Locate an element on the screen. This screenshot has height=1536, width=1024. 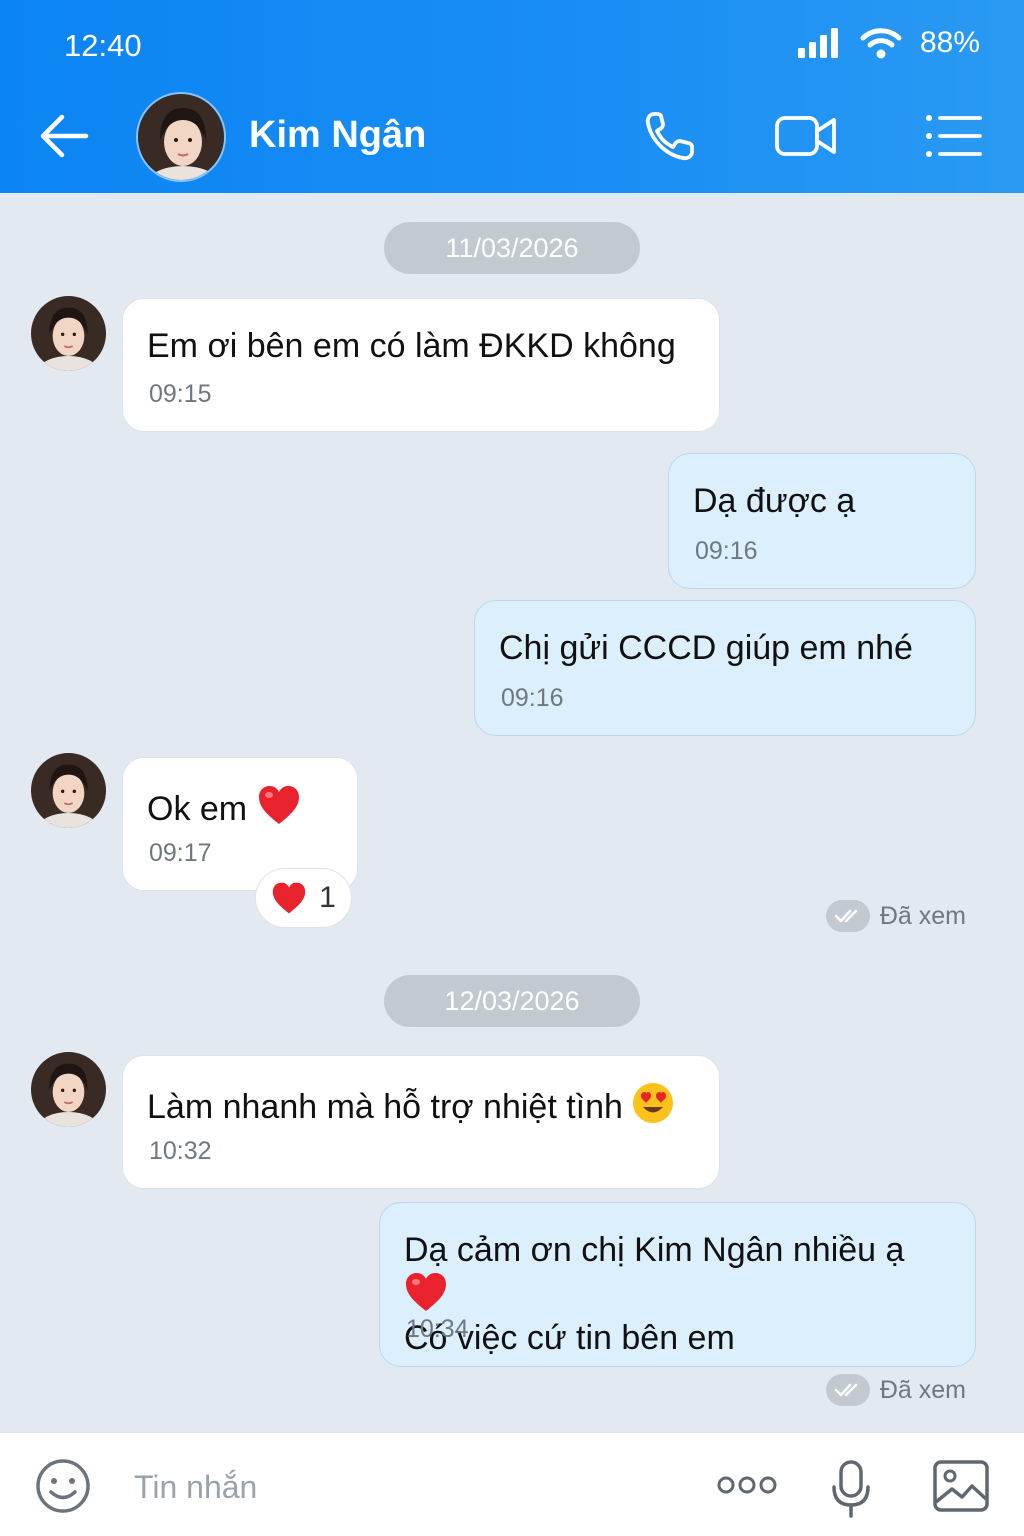
message-text-line1: Dạ cảm ơn chị Kim Ngân nhiều ạ is located at coordinates (654, 1250).